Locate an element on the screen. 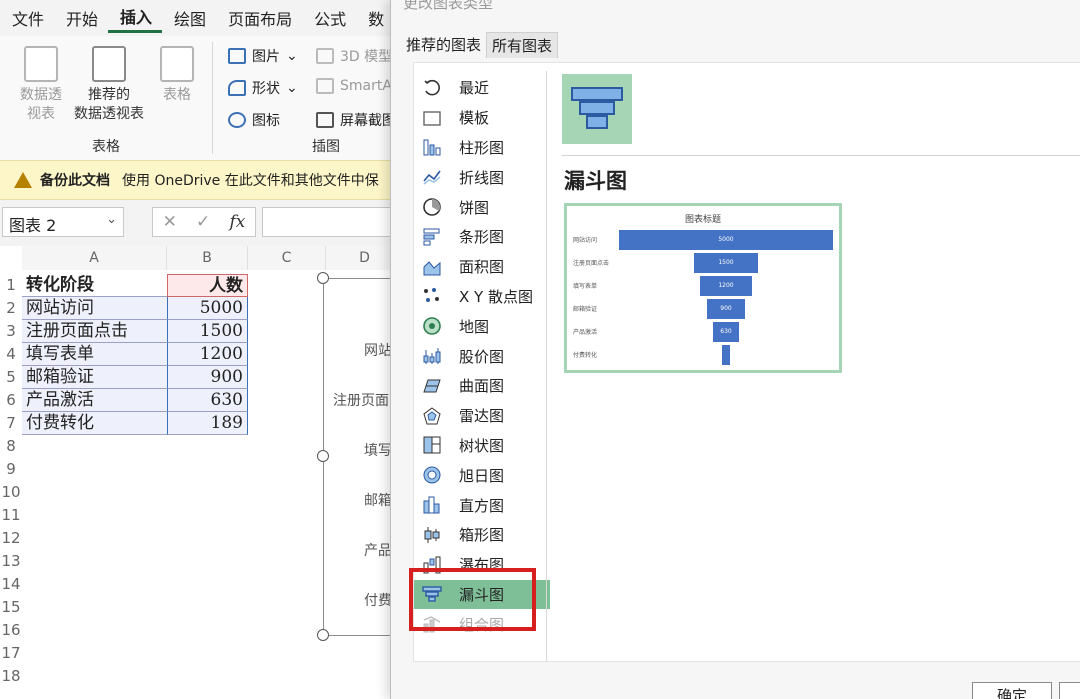  cell-stage: 邮箱验证 is located at coordinates (94, 377).